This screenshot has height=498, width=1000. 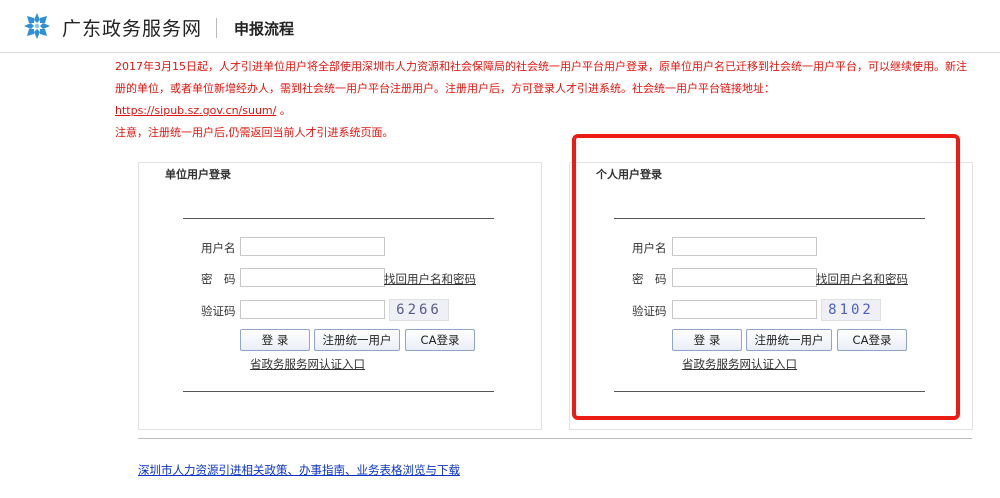 What do you see at coordinates (744, 309) in the screenshot?
I see `personal-captcha-input` at bounding box center [744, 309].